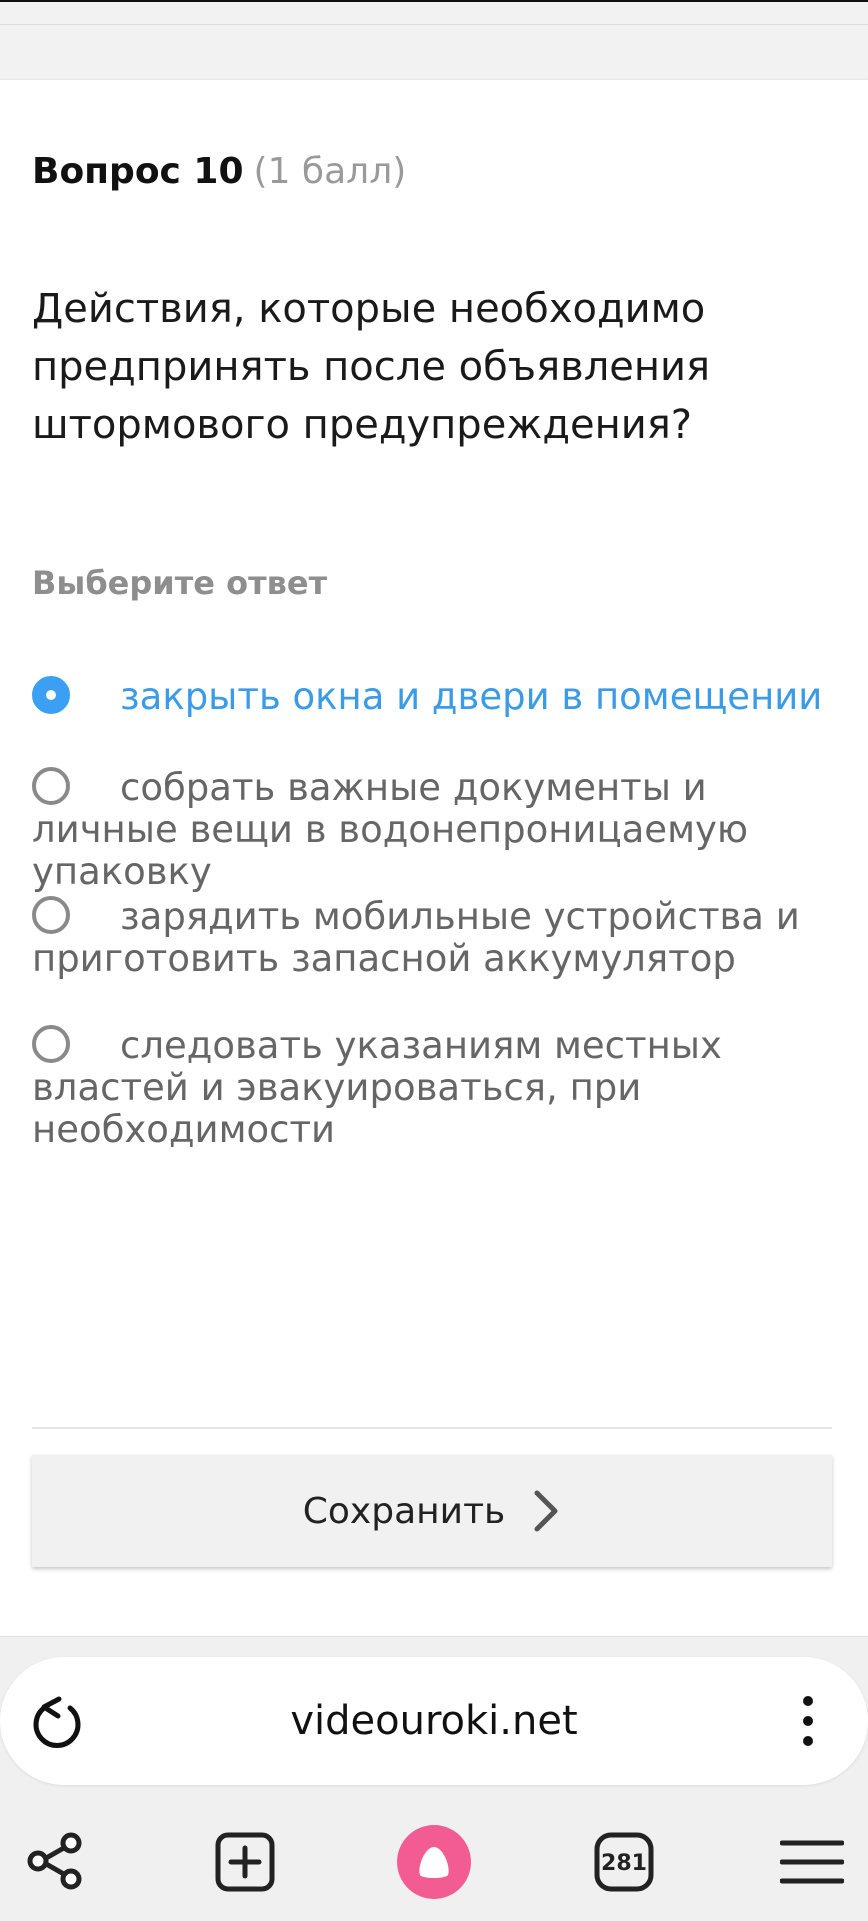  What do you see at coordinates (138, 171) in the screenshot?
I see `question-number: Вопрос 10` at bounding box center [138, 171].